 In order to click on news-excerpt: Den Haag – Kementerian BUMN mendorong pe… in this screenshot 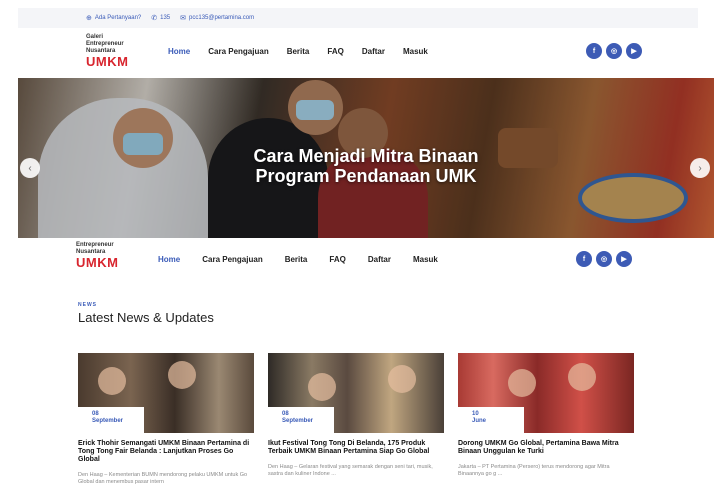, I will do `click(163, 478)`.